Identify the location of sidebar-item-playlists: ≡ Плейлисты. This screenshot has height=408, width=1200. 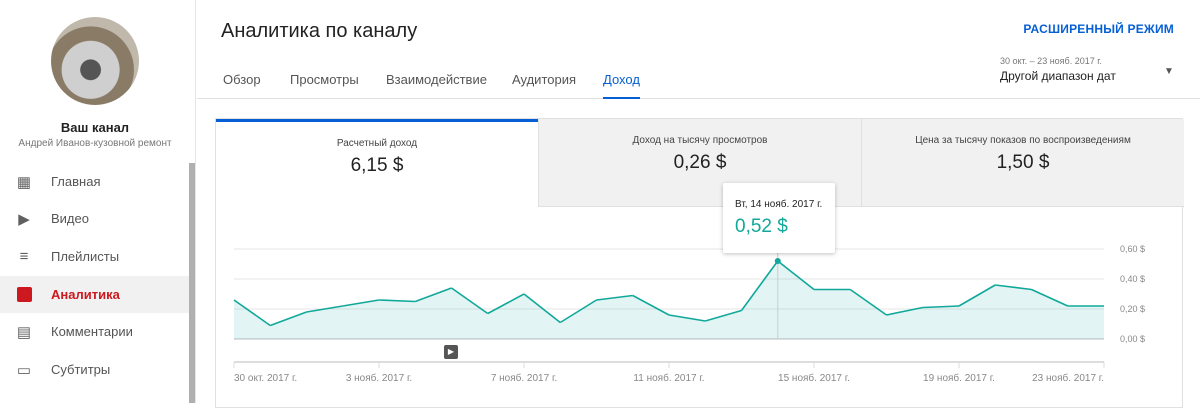
(95, 256).